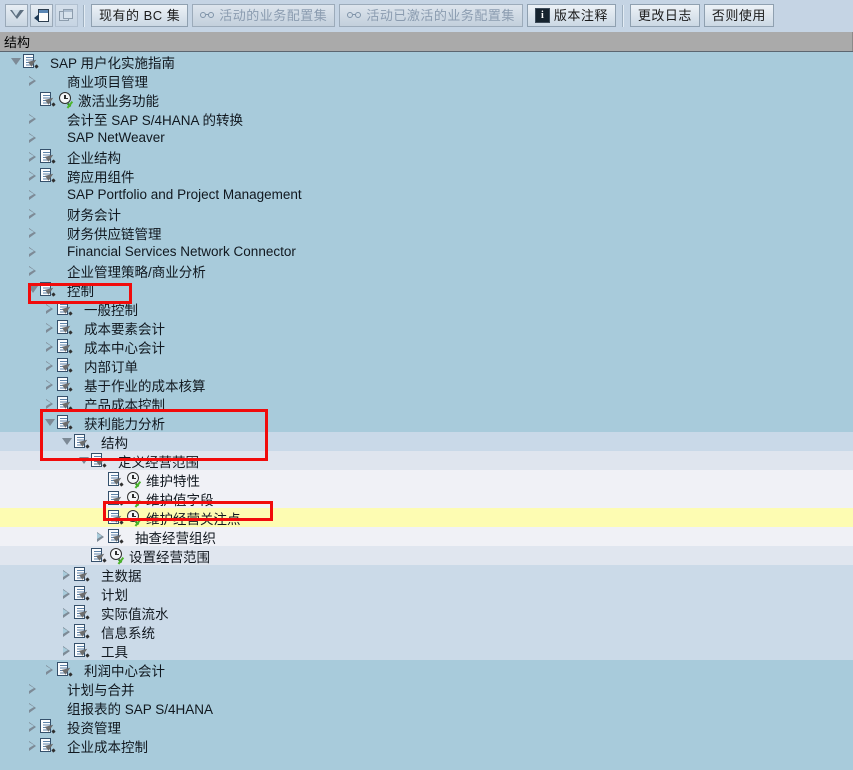 This screenshot has height=770, width=853. Describe the element at coordinates (426, 175) in the screenshot. I see `tree-row: 跨应用组件` at that location.